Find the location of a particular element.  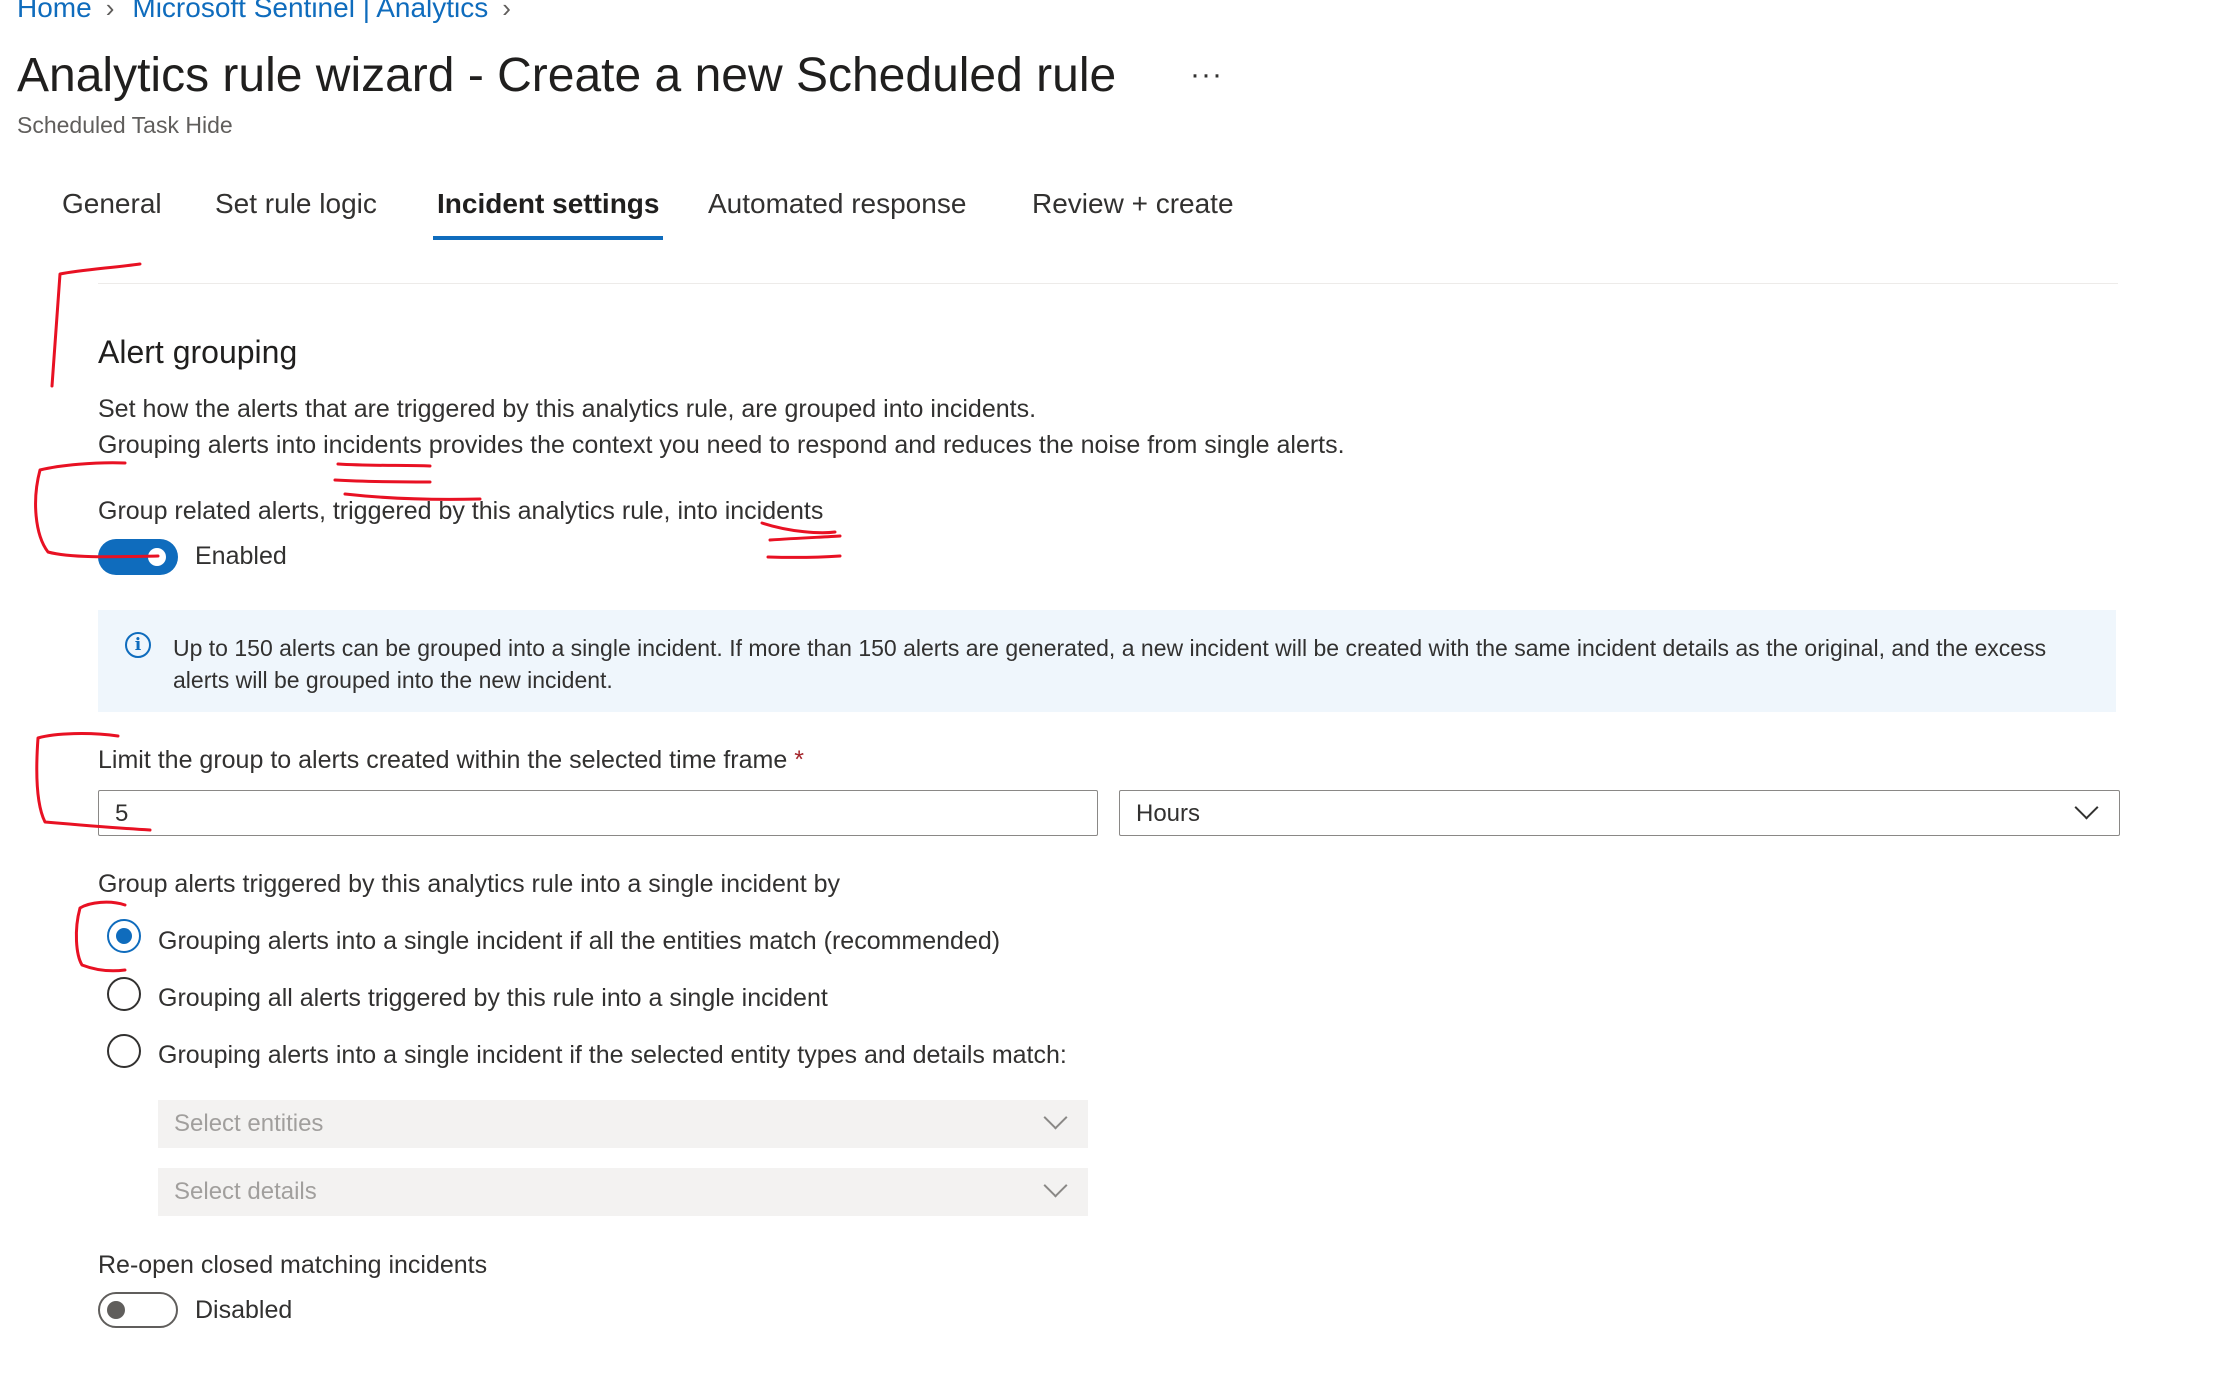

group-alerts-toggle-state: Enabled is located at coordinates (241, 556).